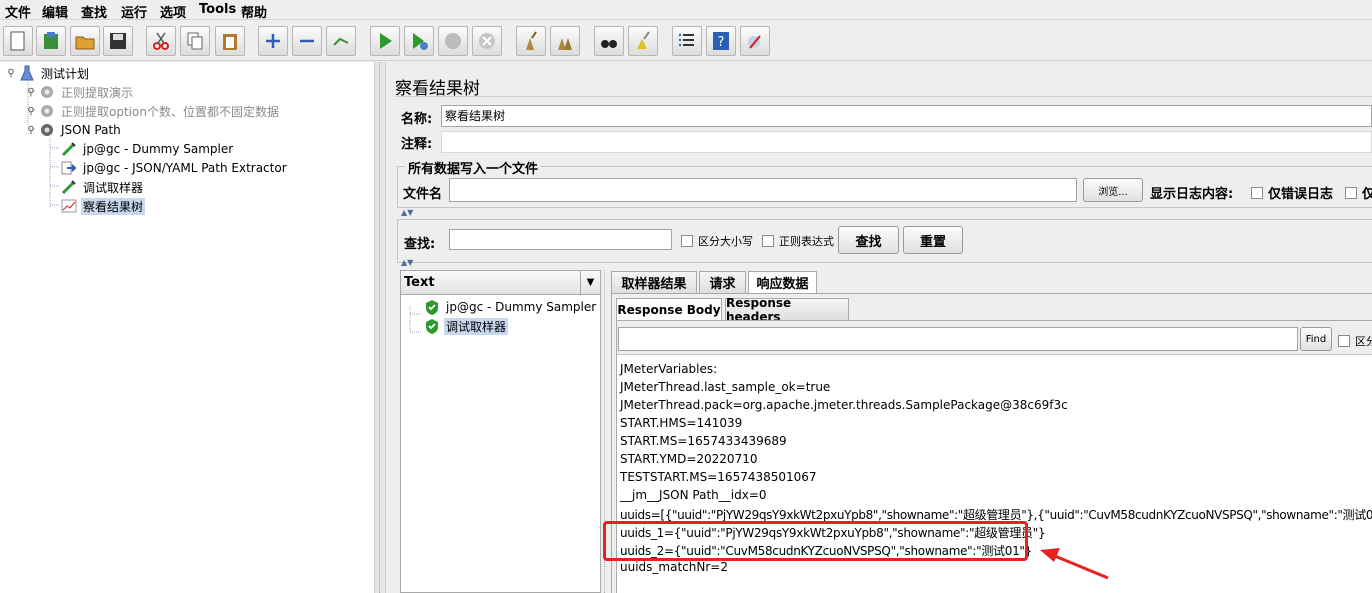 The image size is (1372, 593). I want to click on renderer-select: Text ▼, so click(500, 283).